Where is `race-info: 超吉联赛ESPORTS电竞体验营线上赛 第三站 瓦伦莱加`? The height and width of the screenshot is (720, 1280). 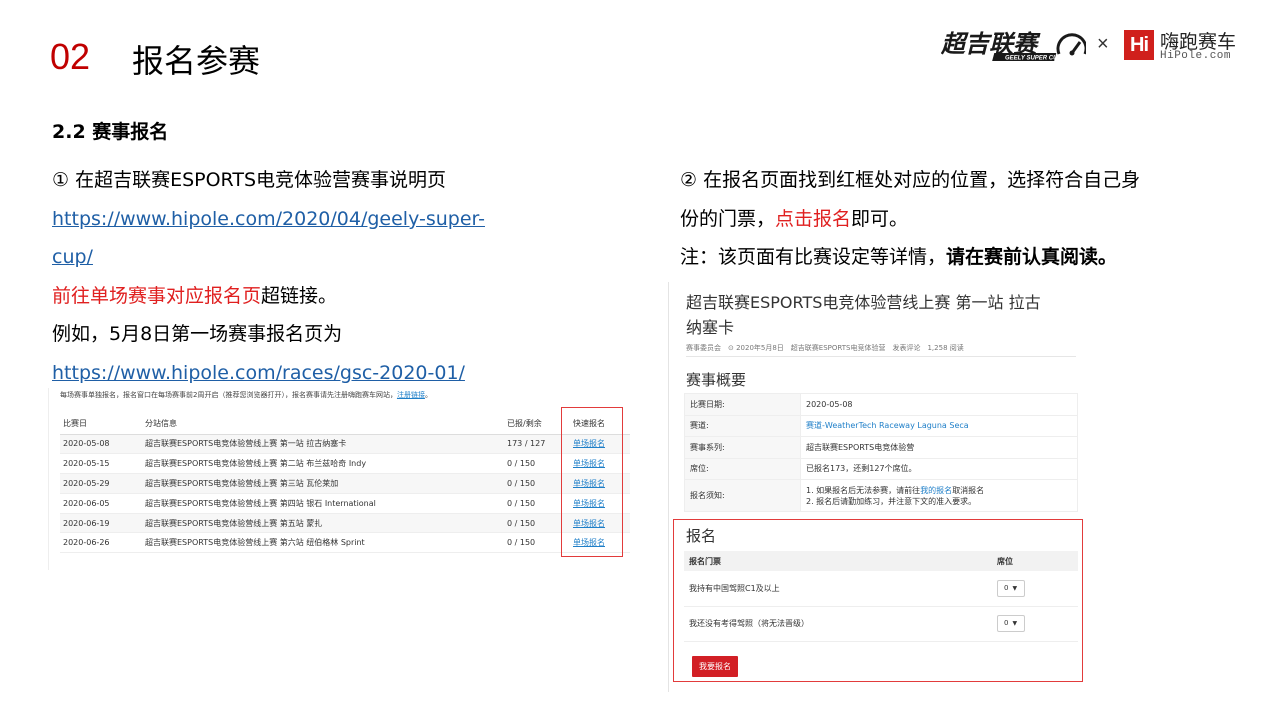 race-info: 超吉联赛ESPORTS电竞体验营线上赛 第三站 瓦伦莱加 is located at coordinates (323, 483).